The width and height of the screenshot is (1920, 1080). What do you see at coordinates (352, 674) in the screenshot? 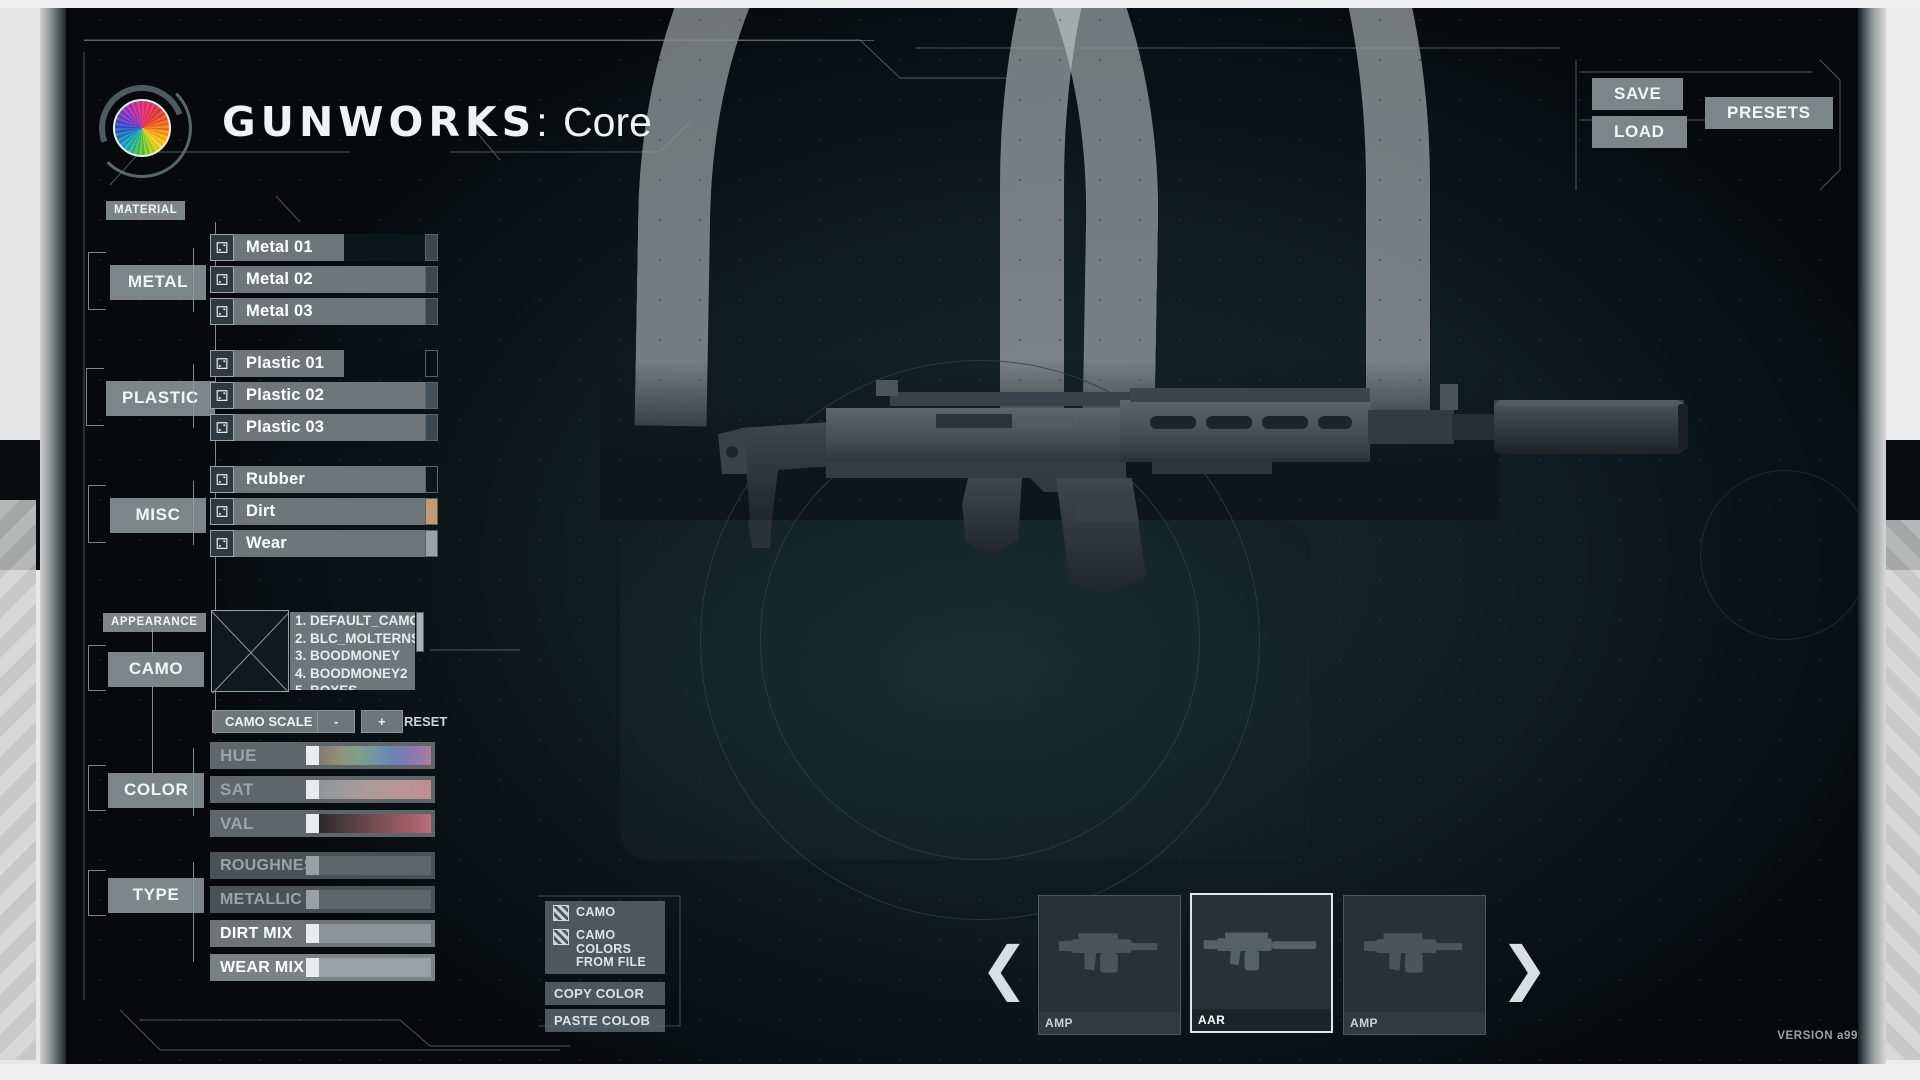
I see `camo-list-item: 4. BOODMONEY2` at bounding box center [352, 674].